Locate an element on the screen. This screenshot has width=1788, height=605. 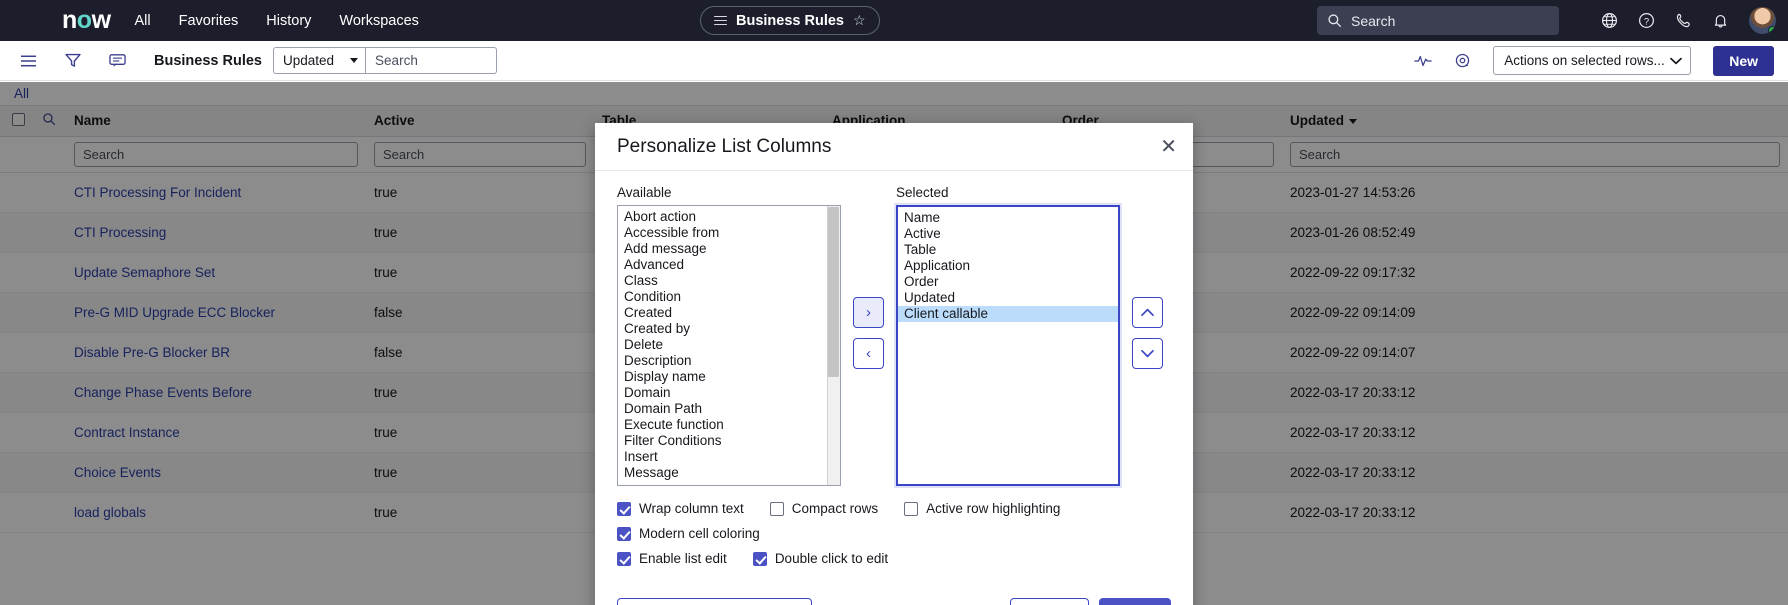
double-click-to-edit-label: Double click to edit is located at coordinates (831, 558).